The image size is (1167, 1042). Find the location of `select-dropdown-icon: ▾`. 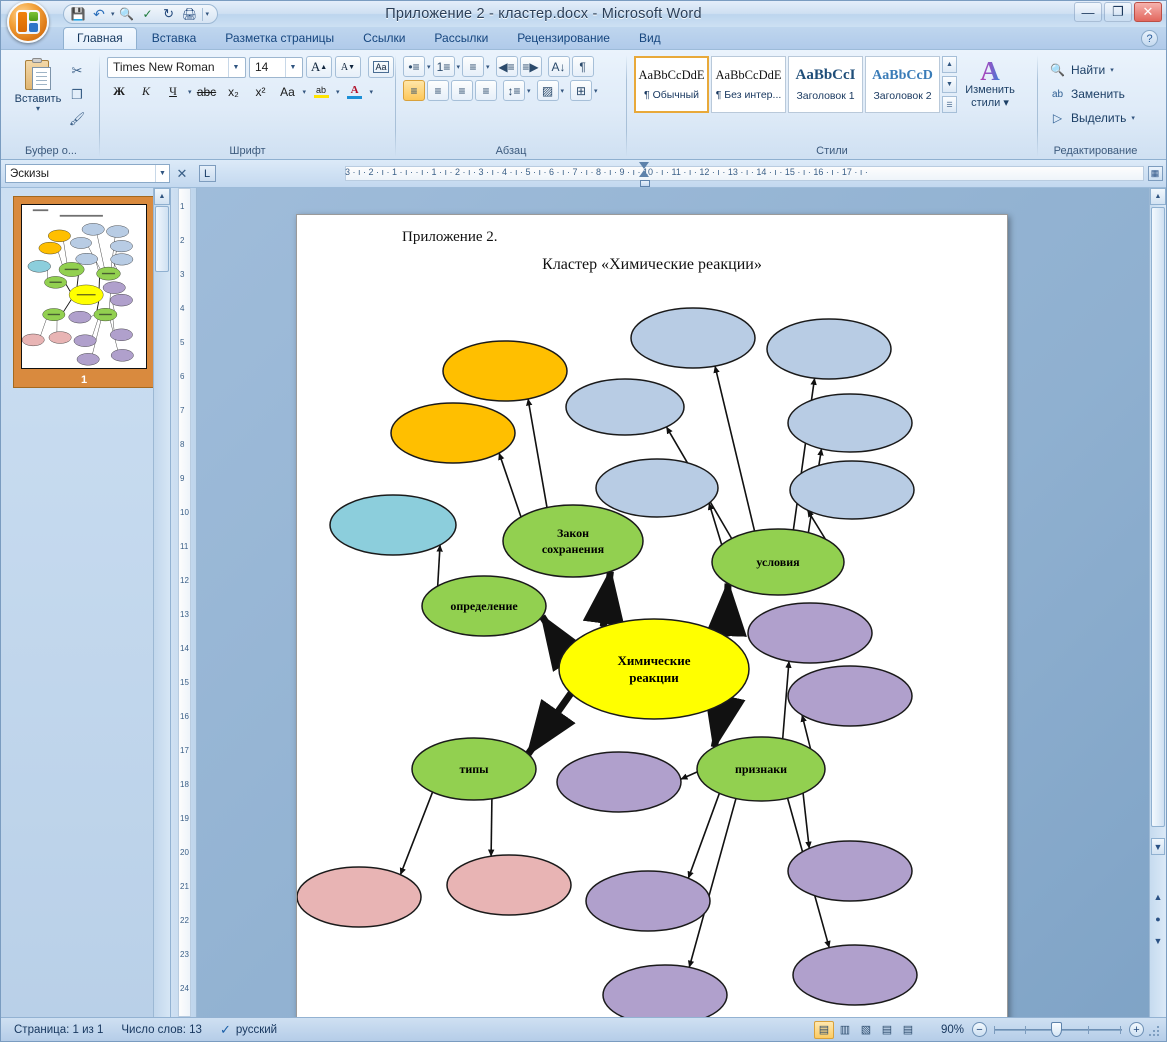

select-dropdown-icon: ▾ is located at coordinates (1133, 118).